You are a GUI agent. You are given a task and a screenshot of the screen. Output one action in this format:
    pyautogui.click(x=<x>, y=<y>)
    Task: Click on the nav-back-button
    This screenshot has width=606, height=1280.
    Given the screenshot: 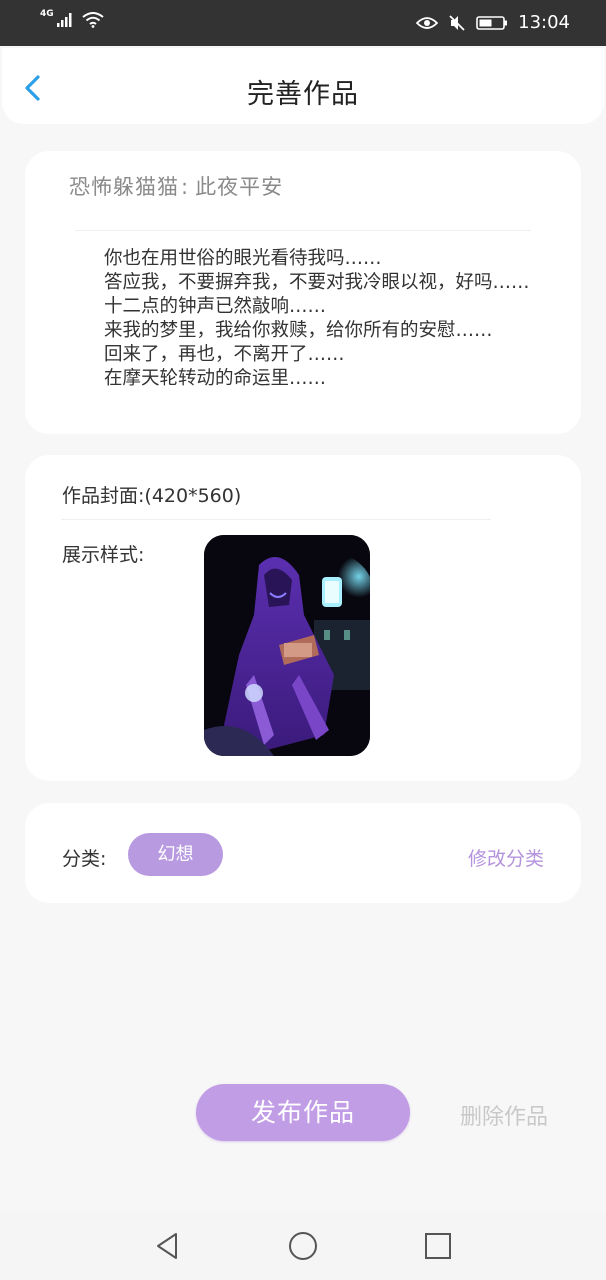 What is the action you would take?
    pyautogui.click(x=168, y=1246)
    